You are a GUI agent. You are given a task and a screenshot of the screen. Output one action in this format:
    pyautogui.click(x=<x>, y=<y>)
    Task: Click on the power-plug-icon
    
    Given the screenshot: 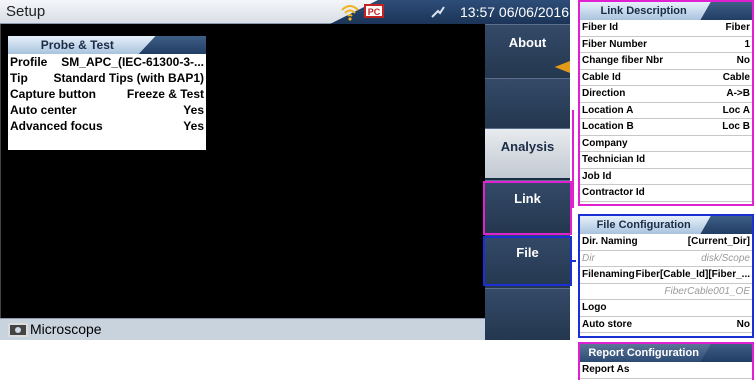 What is the action you would take?
    pyautogui.click(x=438, y=12)
    